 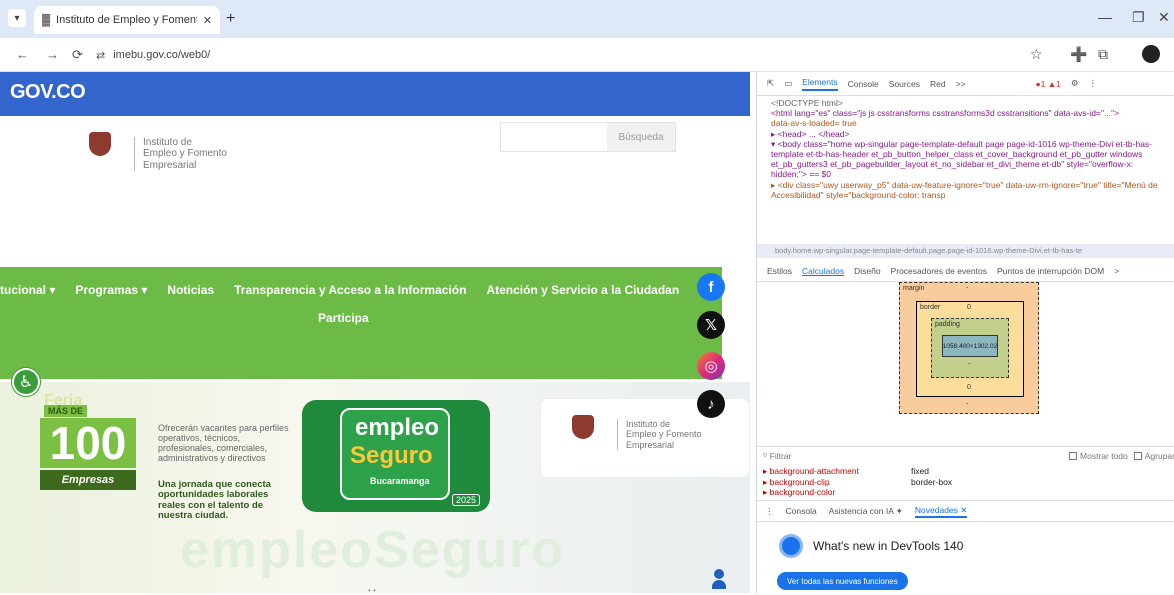 What do you see at coordinates (373, 550) in the screenshot?
I see `banner-watermark: empleoSeguro` at bounding box center [373, 550].